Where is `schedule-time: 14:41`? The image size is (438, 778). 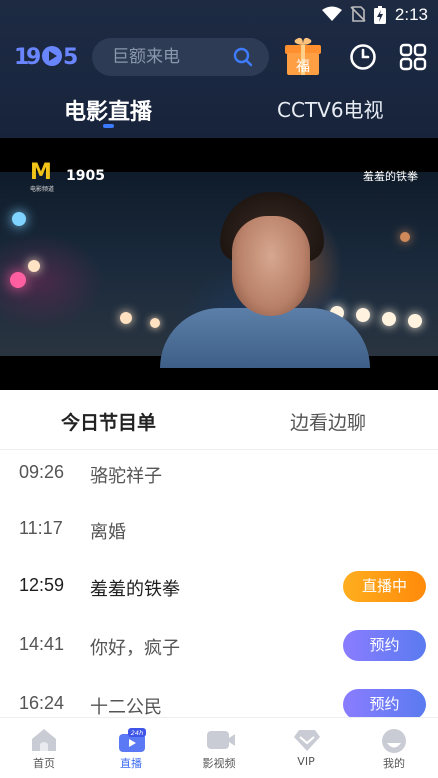
schedule-time: 14:41 is located at coordinates (42, 644).